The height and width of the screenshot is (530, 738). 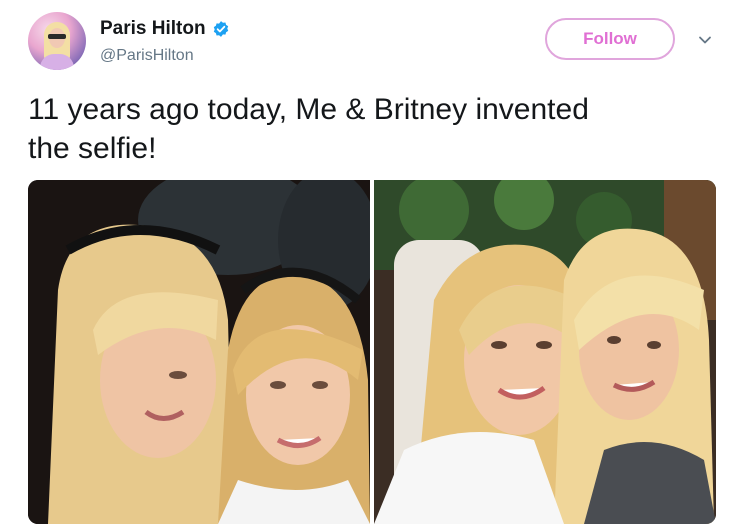 I want to click on name-row: Paris Hilton, so click(x=165, y=29).